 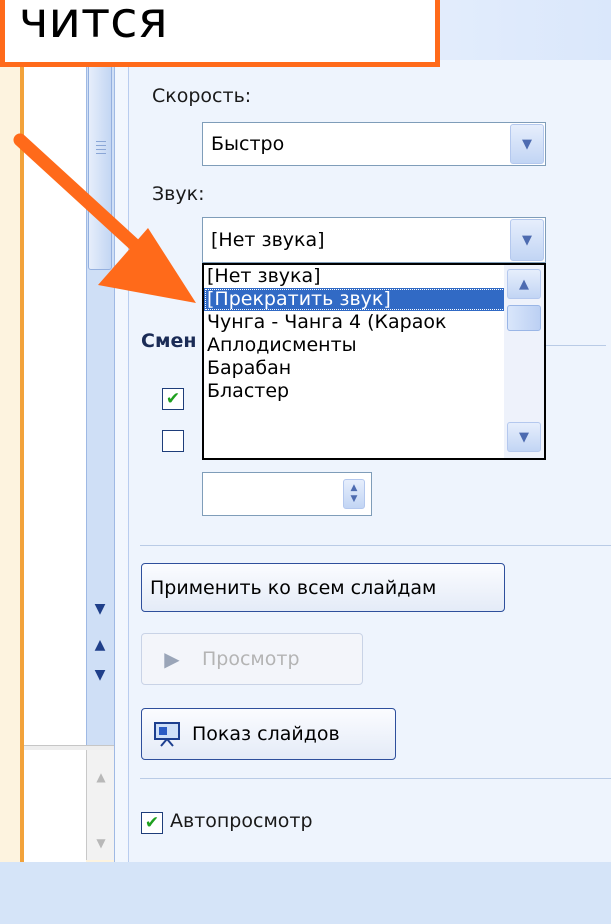 What do you see at coordinates (93, 24) in the screenshot?
I see `callout-text: чится` at bounding box center [93, 24].